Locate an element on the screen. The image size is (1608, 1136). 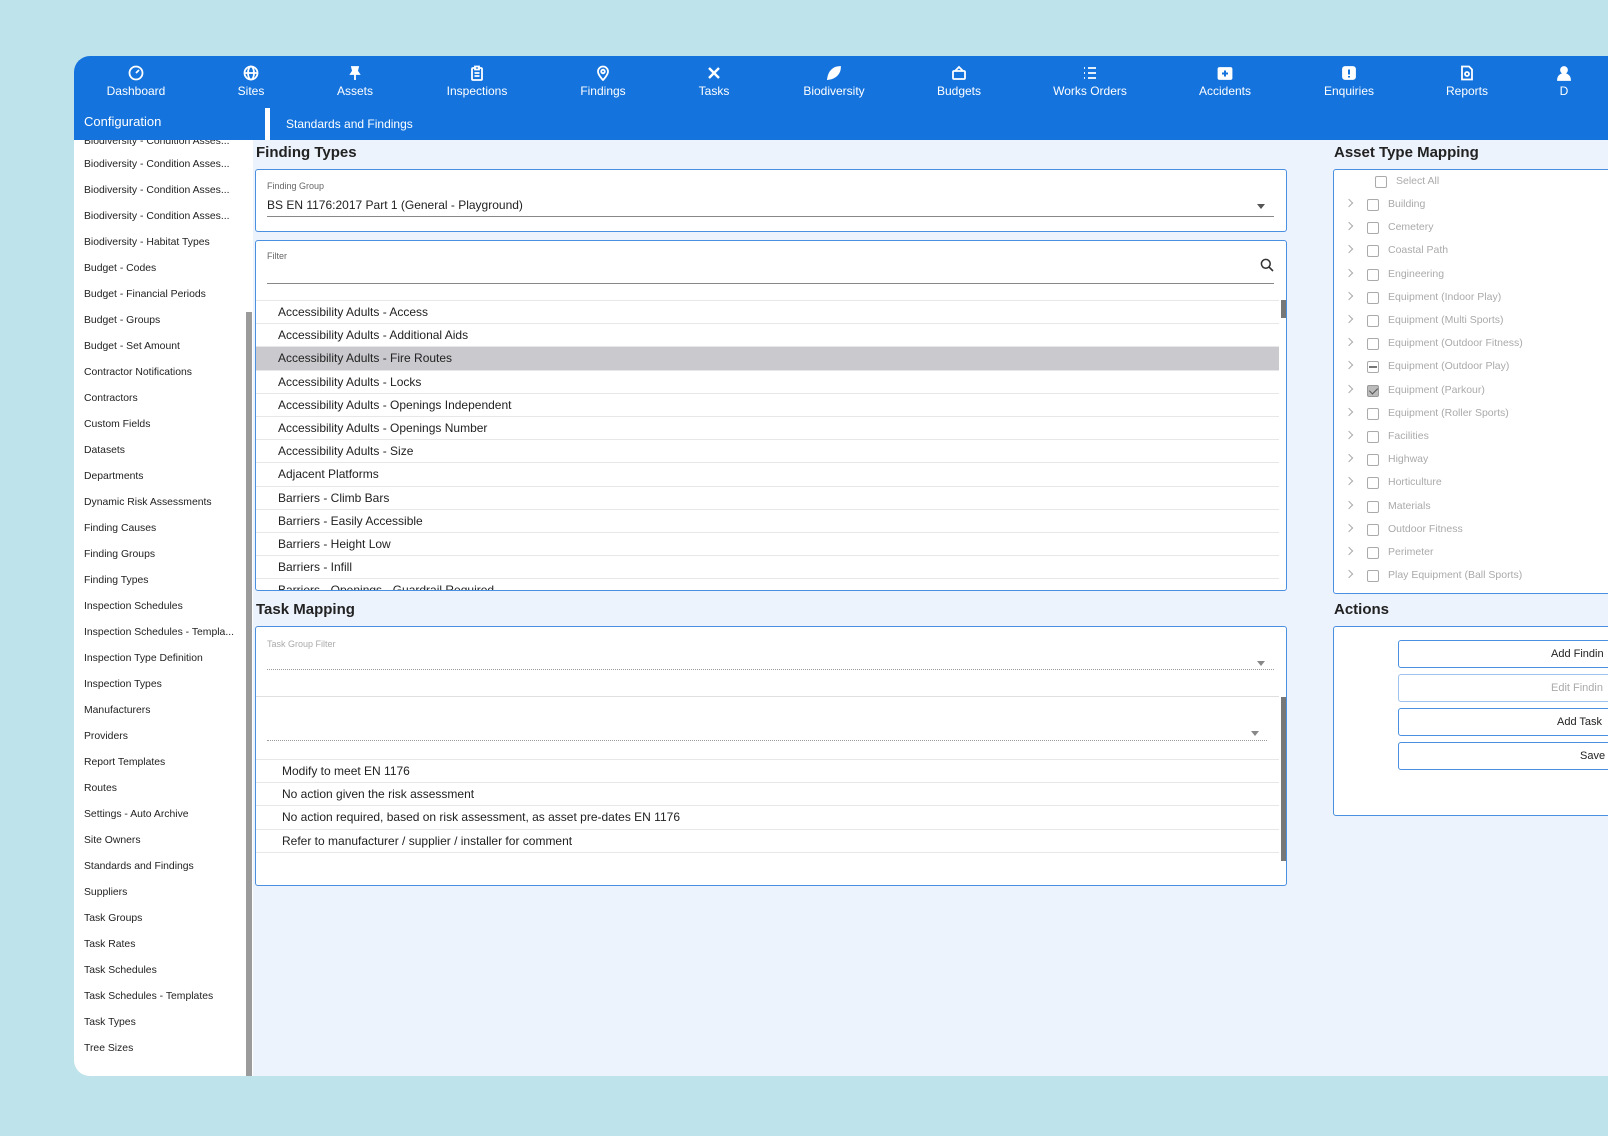
finding-type-row: Accessibility Adults - Access is located at coordinates (767, 313).